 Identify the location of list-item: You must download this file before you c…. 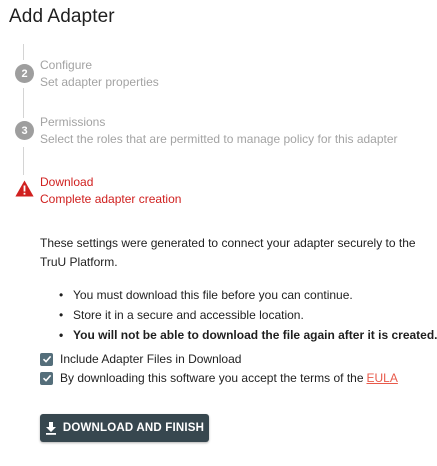
(248, 295).